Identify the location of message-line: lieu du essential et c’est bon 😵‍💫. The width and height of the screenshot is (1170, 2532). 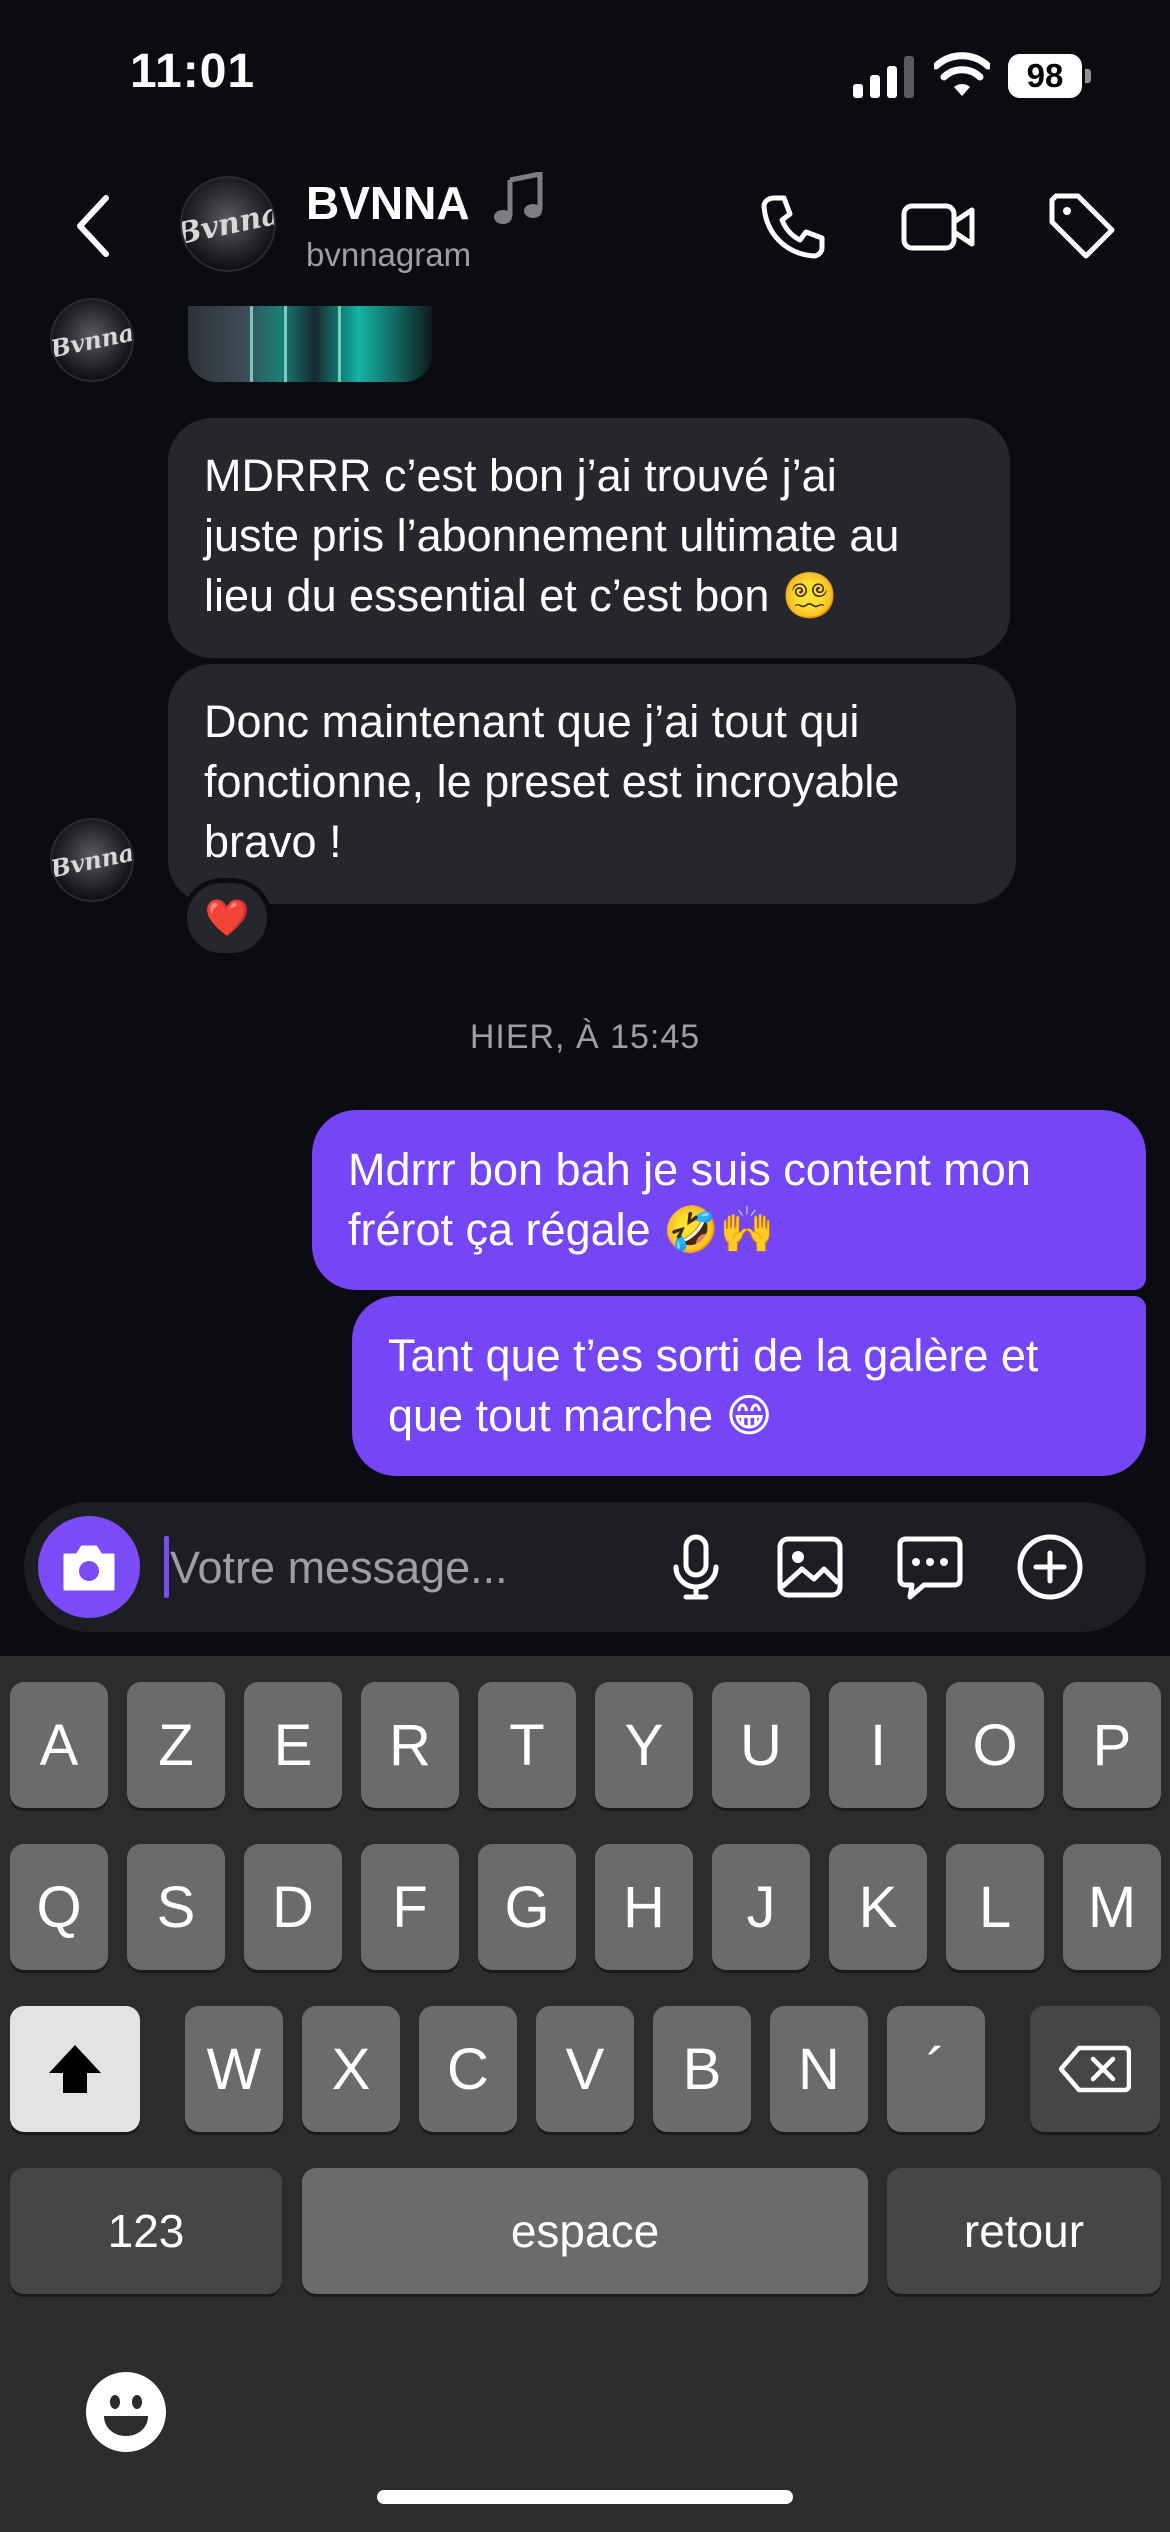
(521, 595).